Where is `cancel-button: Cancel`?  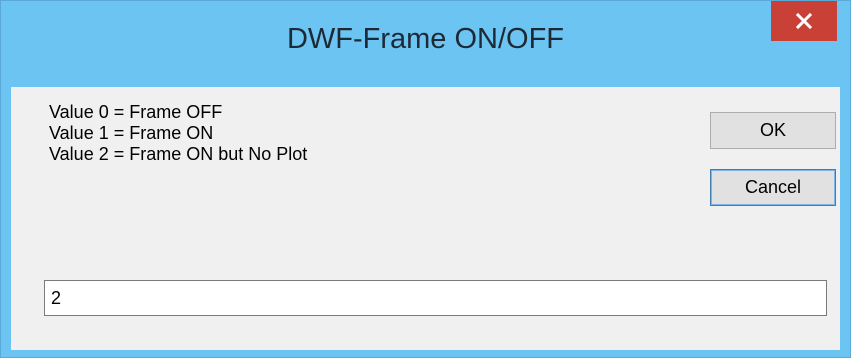 cancel-button: Cancel is located at coordinates (773, 187).